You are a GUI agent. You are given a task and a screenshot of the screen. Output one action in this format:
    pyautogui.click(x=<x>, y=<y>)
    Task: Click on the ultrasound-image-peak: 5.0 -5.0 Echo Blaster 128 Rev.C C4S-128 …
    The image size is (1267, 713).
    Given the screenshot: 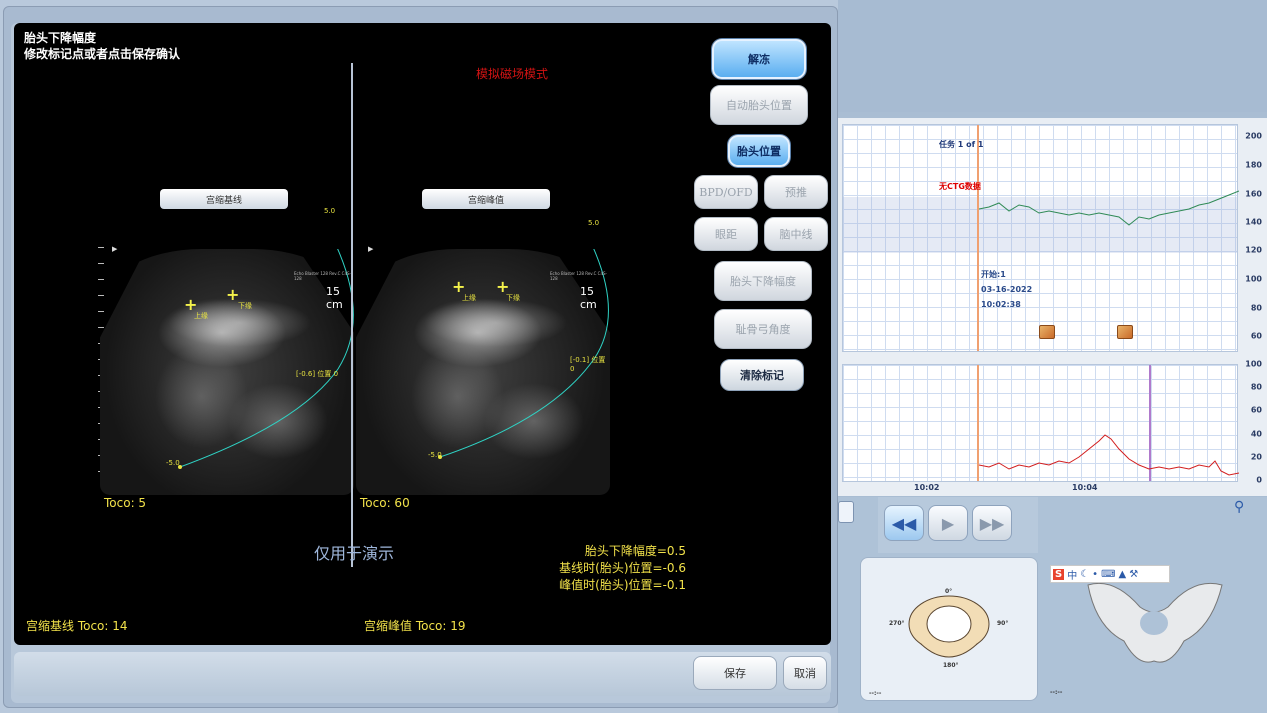 What is the action you would take?
    pyautogui.click(x=483, y=357)
    